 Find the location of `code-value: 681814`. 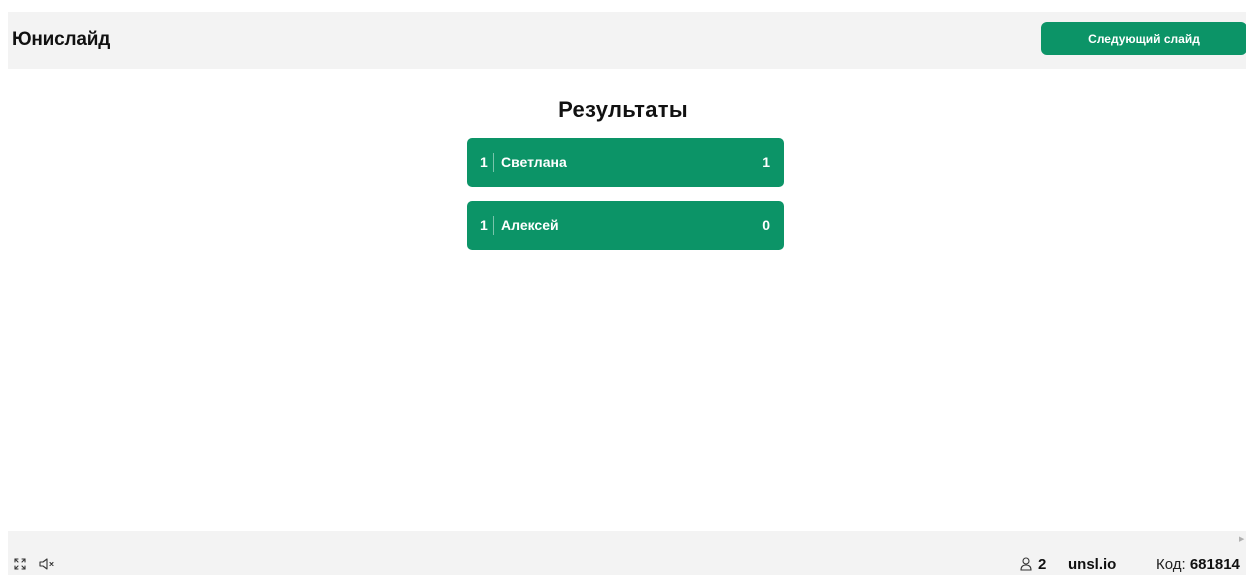

code-value: 681814 is located at coordinates (1214, 564).